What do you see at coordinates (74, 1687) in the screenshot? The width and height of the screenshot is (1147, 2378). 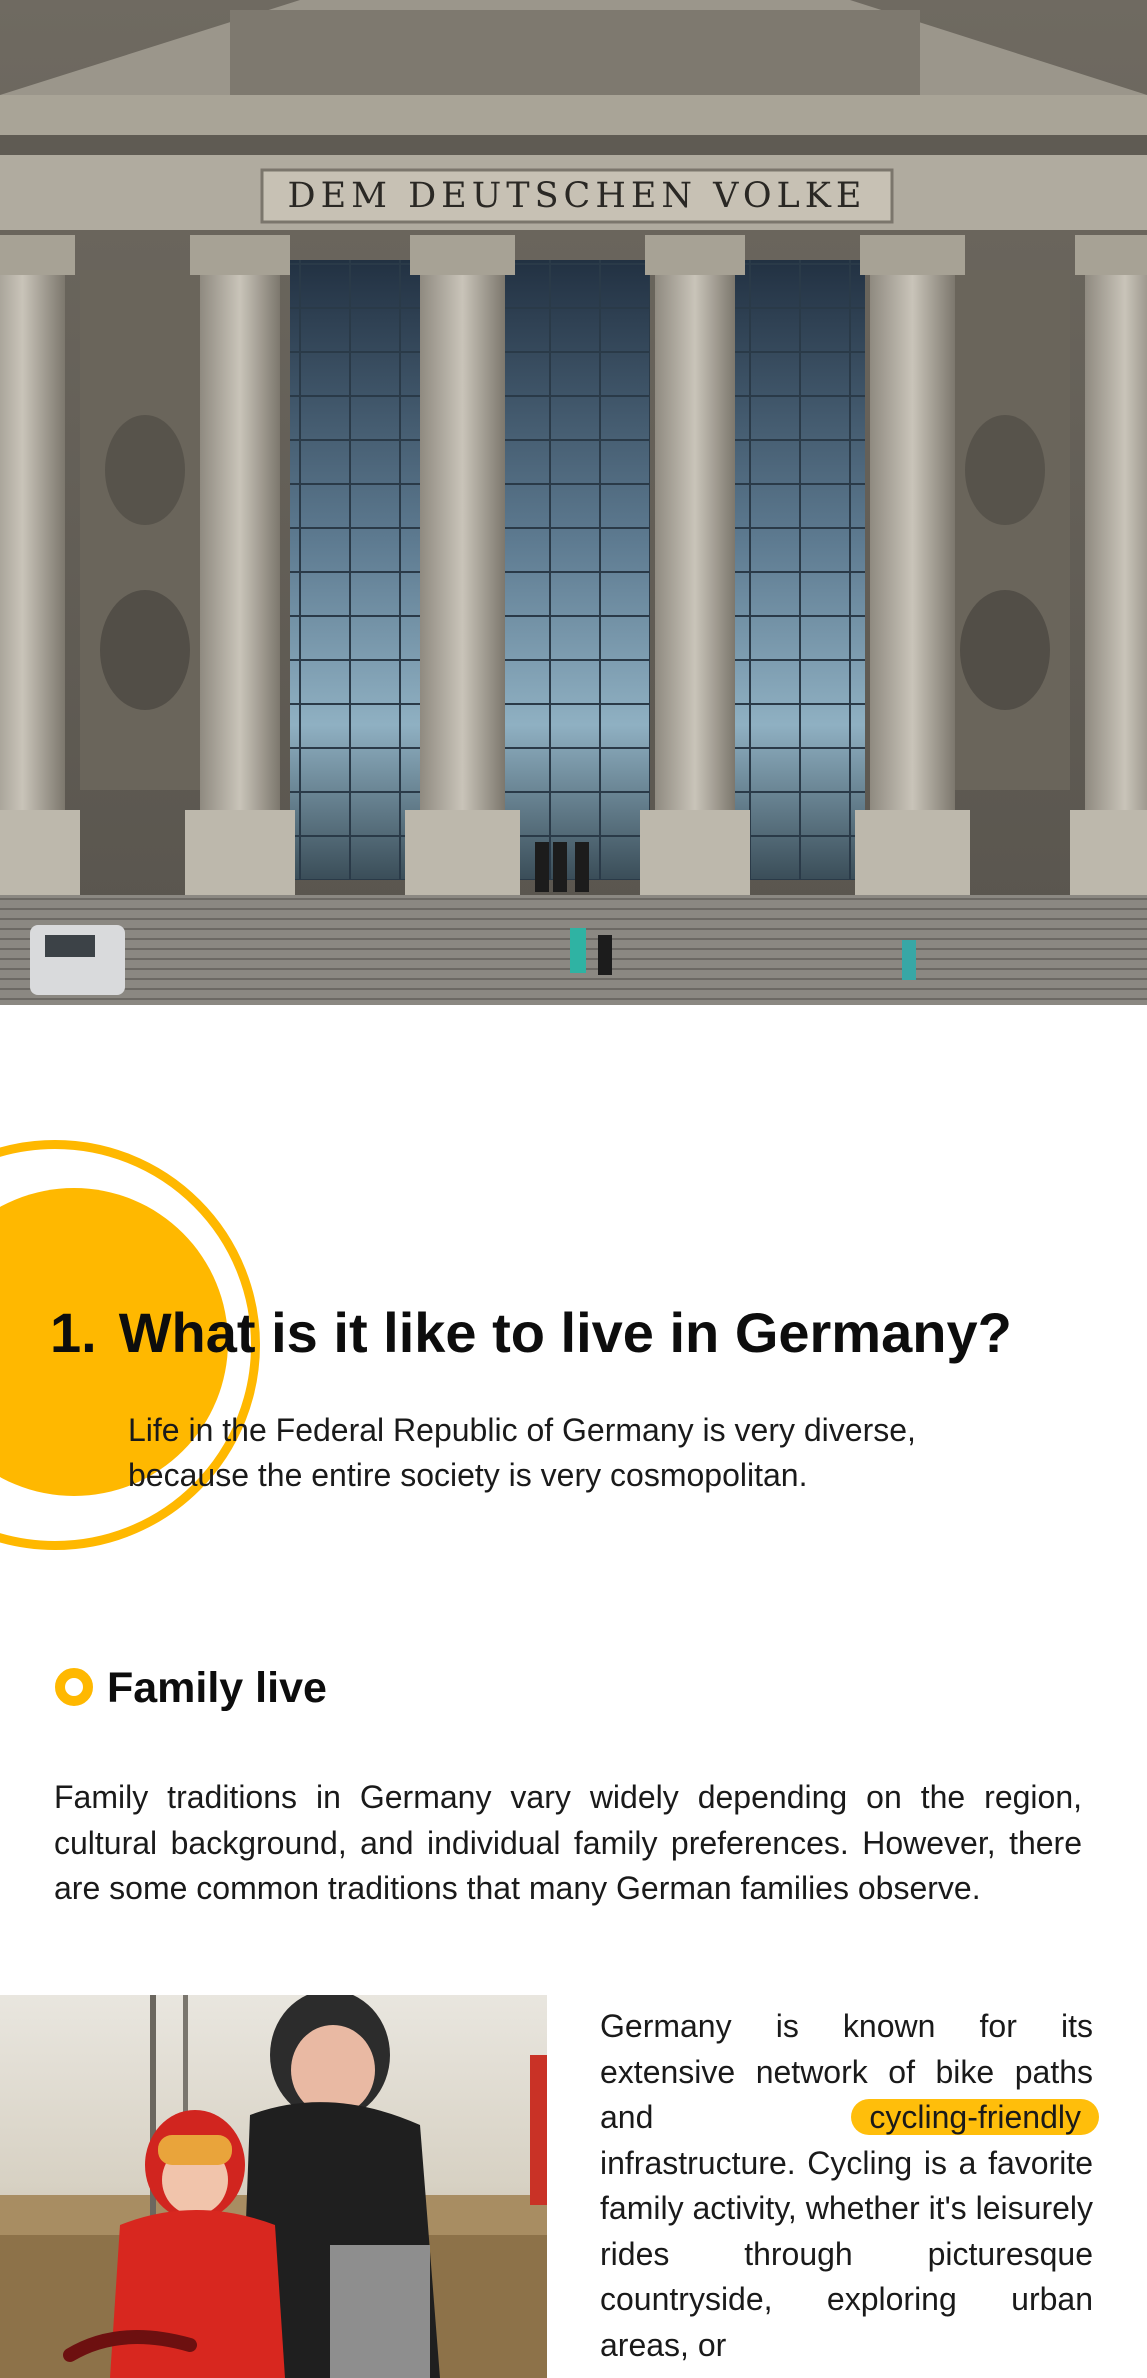 I see `ring-bullet-icon` at bounding box center [74, 1687].